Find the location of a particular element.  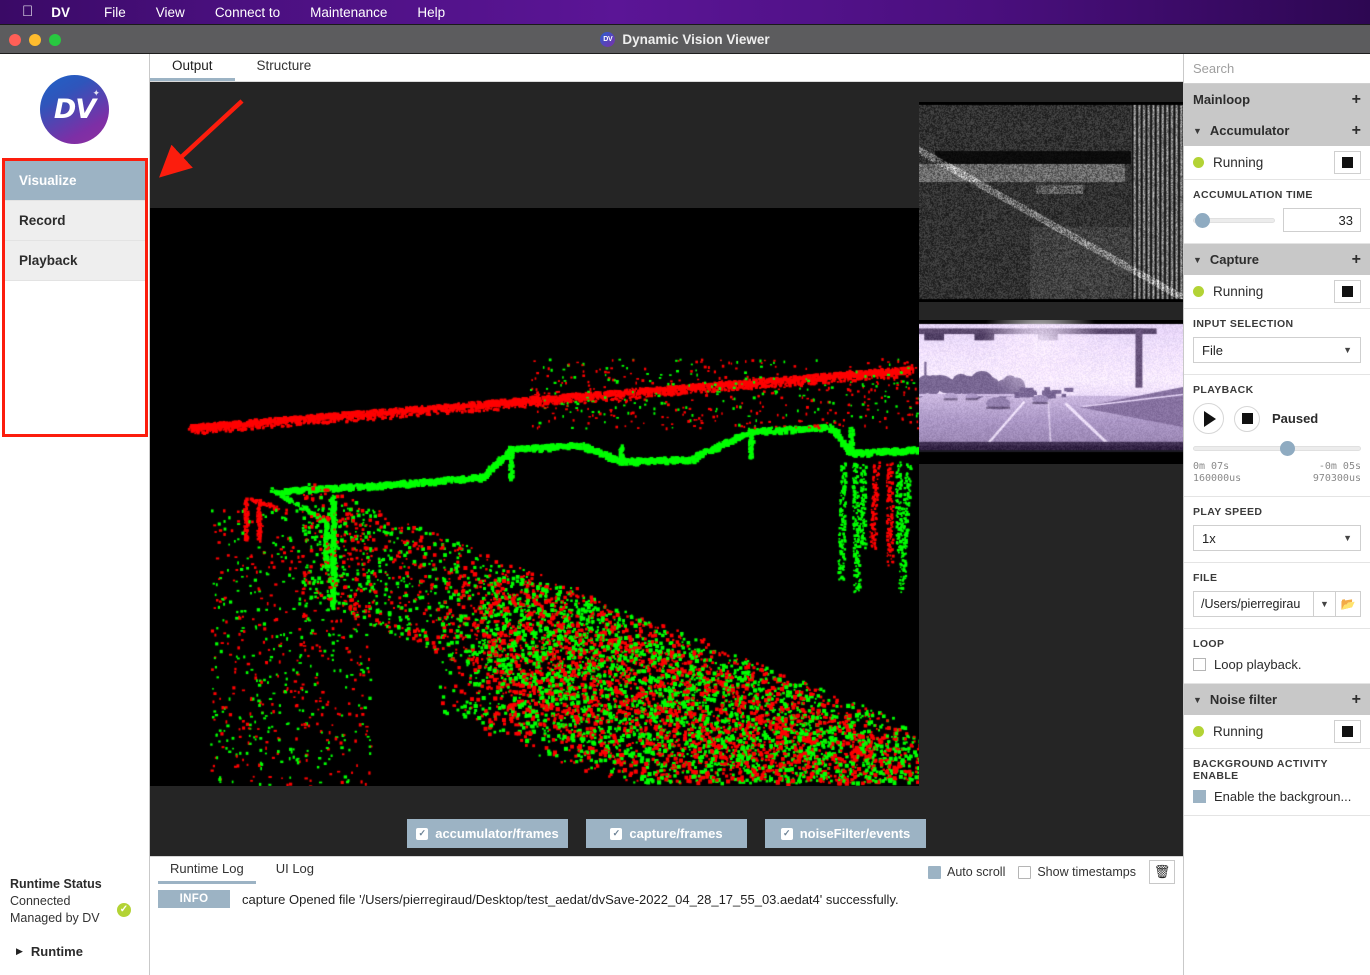

runtime-expander: ▶ Runtime is located at coordinates (73, 951).